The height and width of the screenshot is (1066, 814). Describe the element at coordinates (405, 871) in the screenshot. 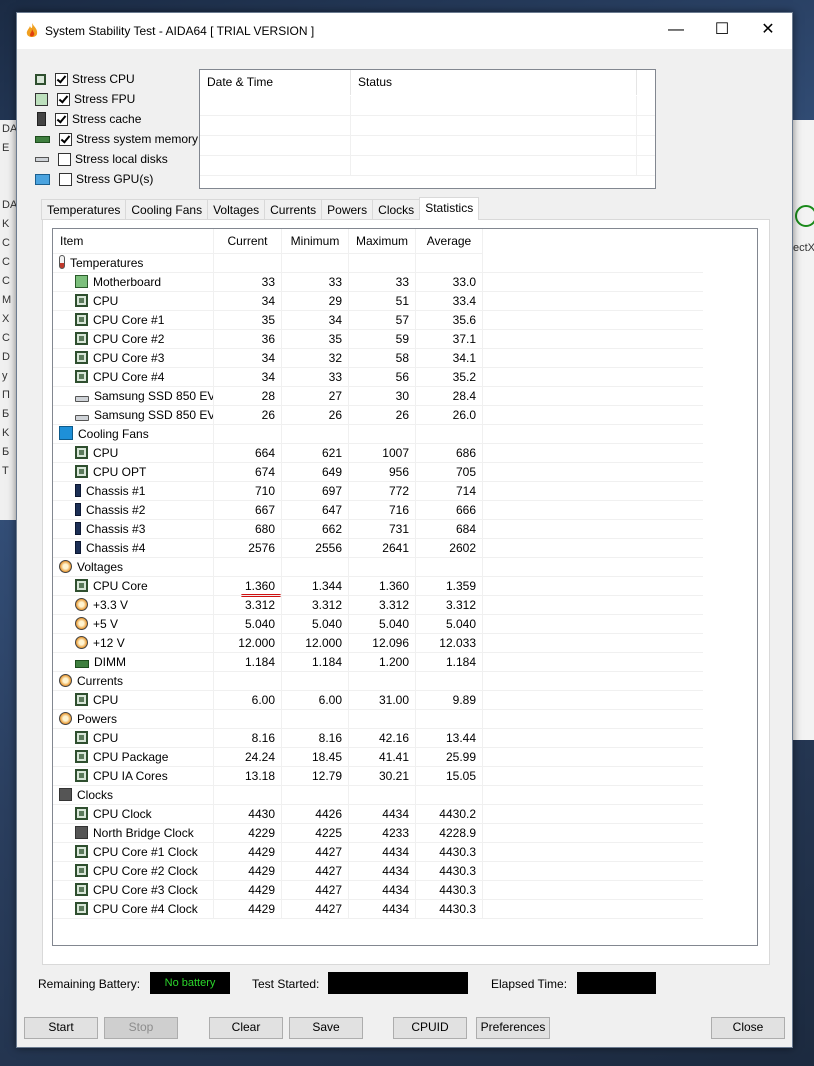

I see `table-row: CPU Core #2 Clock 4429 4427 4434 4430.3` at that location.